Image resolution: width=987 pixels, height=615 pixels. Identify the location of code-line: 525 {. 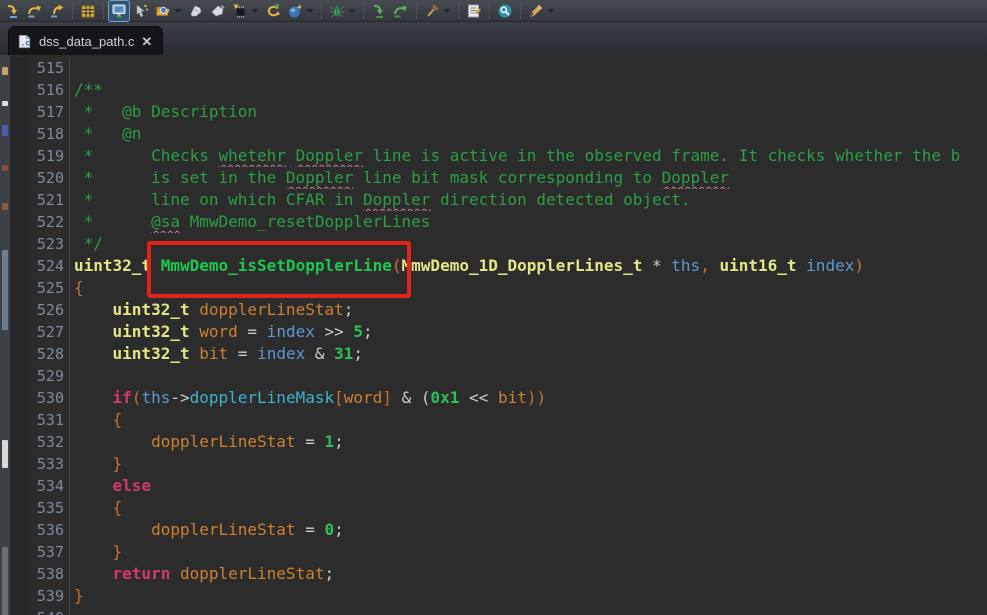
(498, 288).